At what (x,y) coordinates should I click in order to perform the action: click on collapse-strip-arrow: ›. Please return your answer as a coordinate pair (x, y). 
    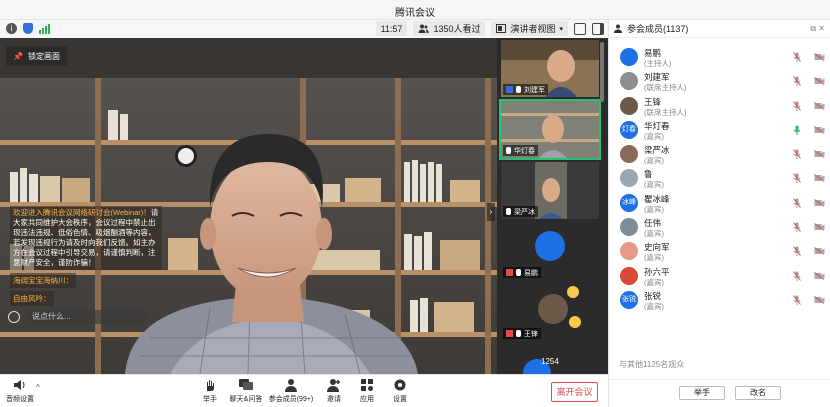
    Looking at the image, I should click on (491, 212).